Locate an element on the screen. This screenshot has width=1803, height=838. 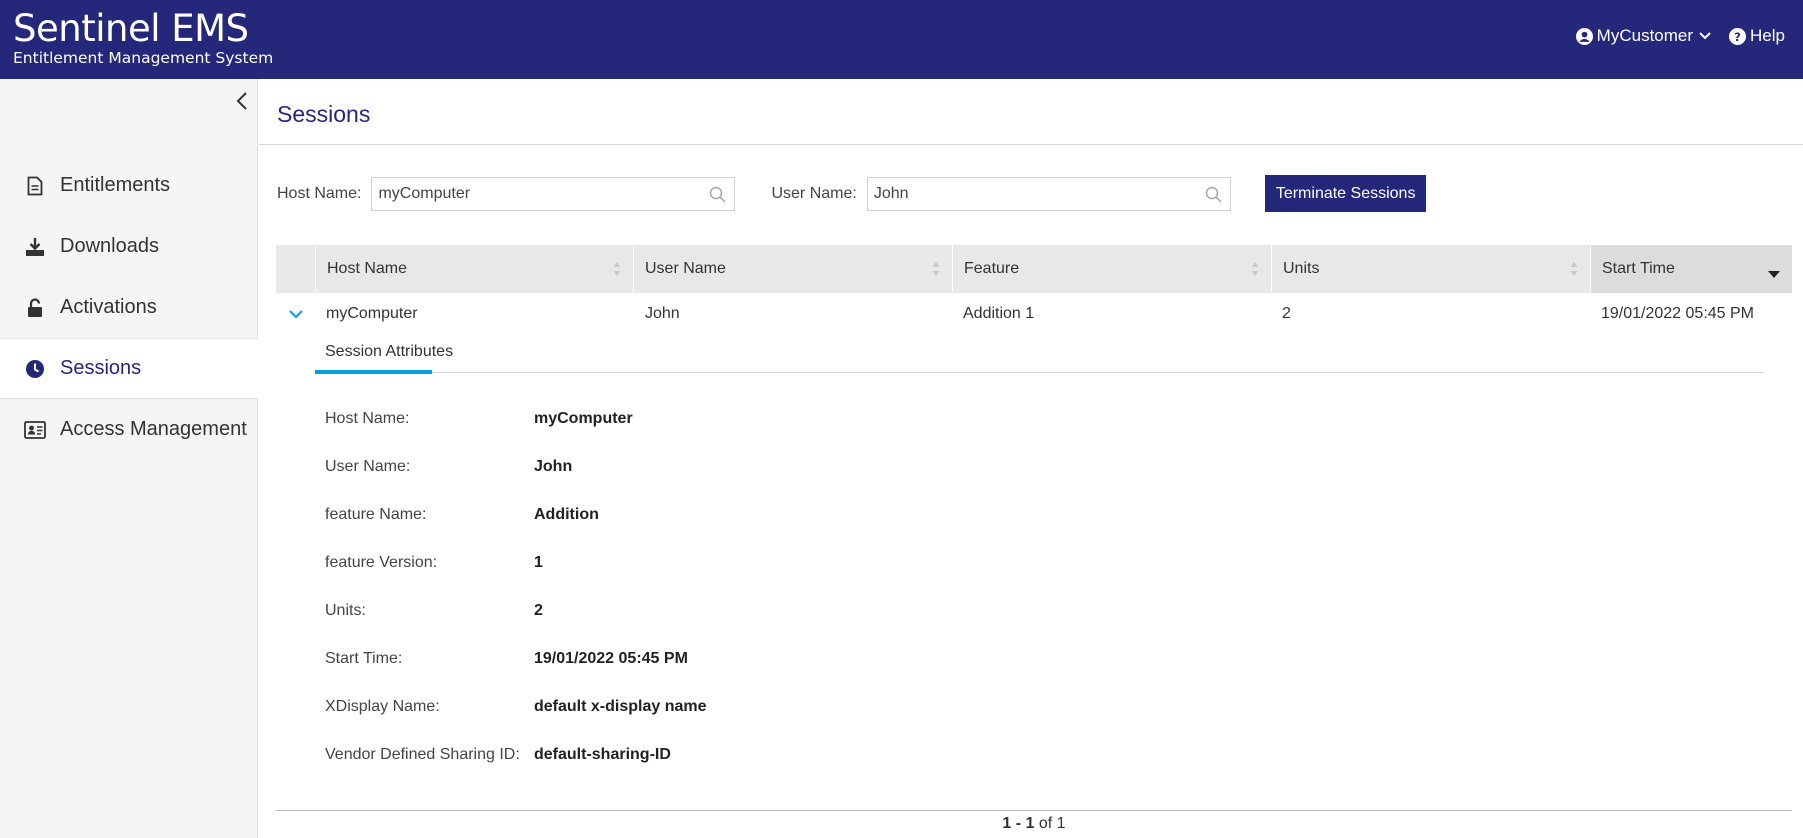
attribute-key: User Name: is located at coordinates (368, 466).